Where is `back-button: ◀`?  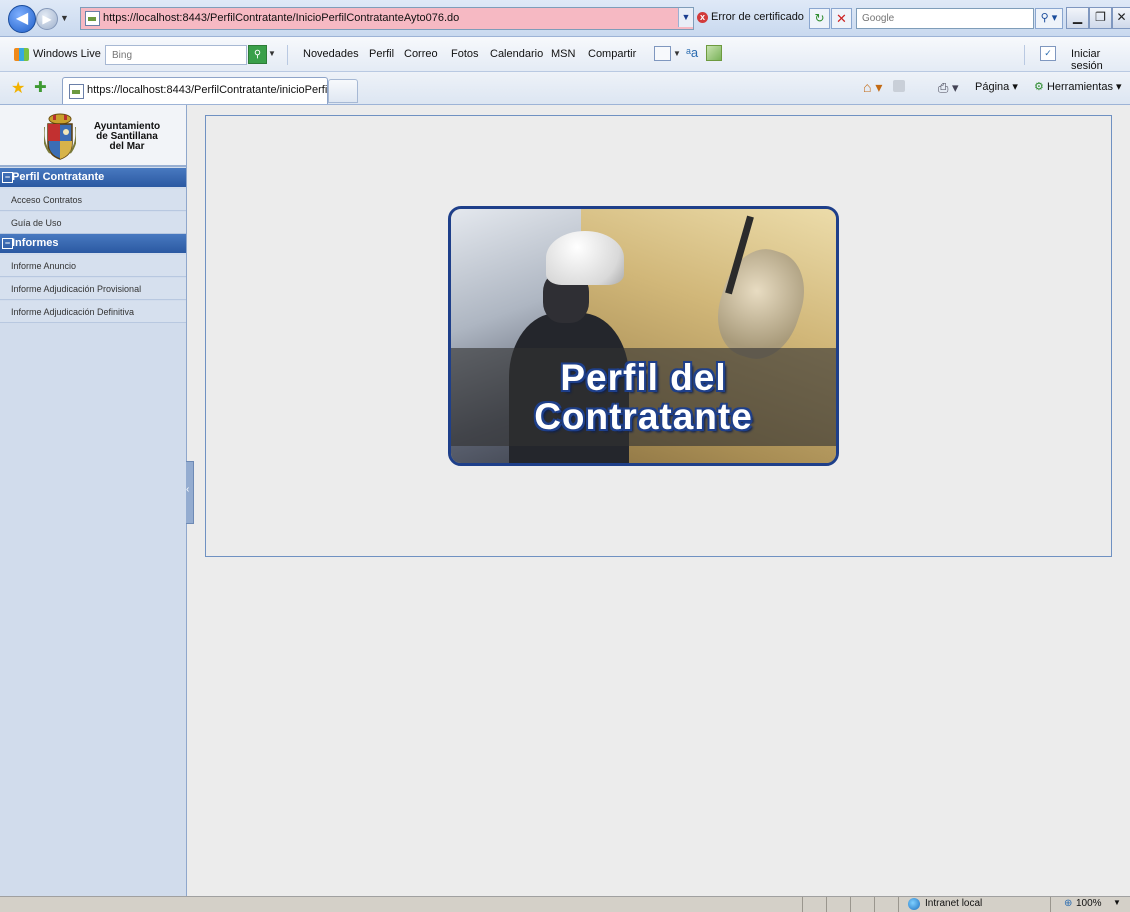
back-button: ◀ is located at coordinates (22, 19).